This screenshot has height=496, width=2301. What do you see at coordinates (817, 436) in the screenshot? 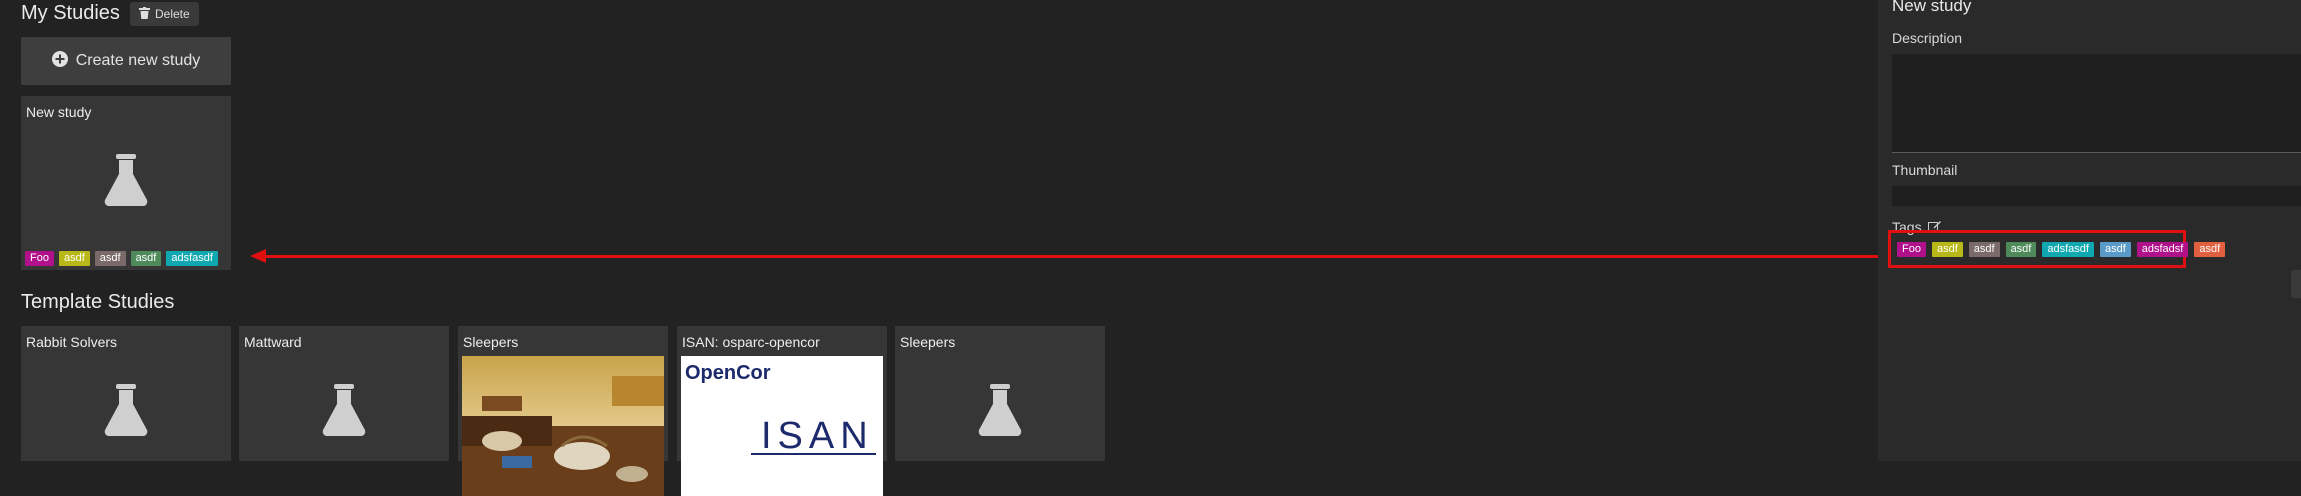
I see `opencor-logo-text: ISAN` at bounding box center [817, 436].